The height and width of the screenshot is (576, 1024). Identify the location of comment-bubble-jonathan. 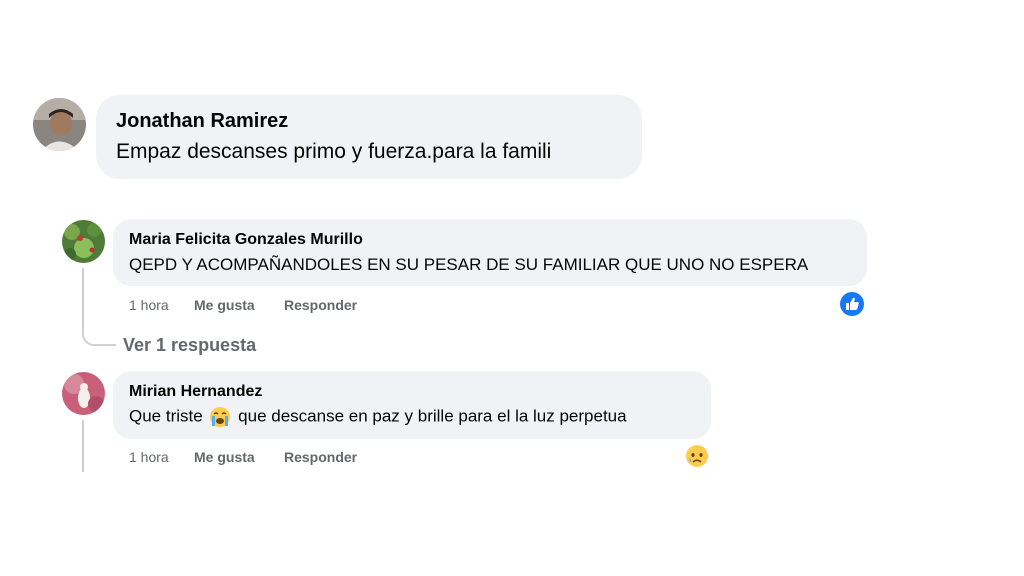
(369, 137).